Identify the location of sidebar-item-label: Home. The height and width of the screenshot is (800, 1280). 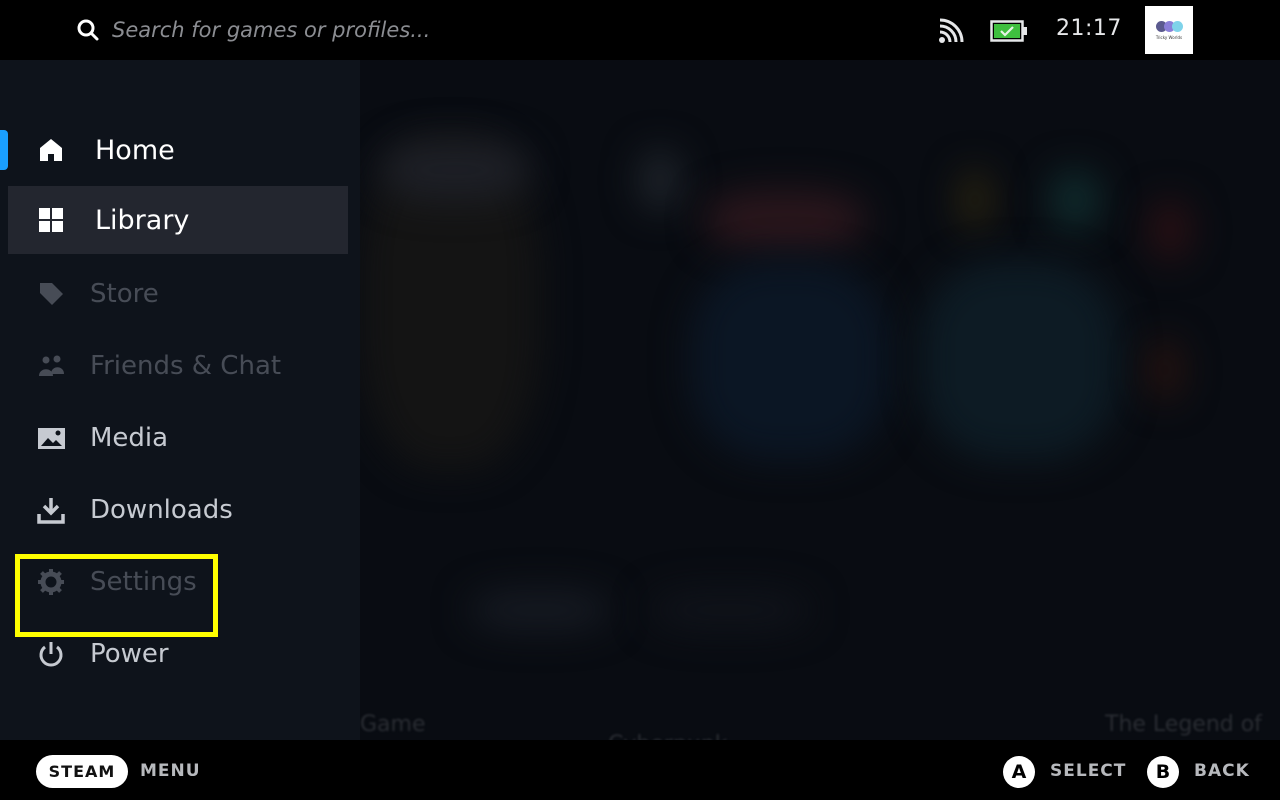
(135, 150).